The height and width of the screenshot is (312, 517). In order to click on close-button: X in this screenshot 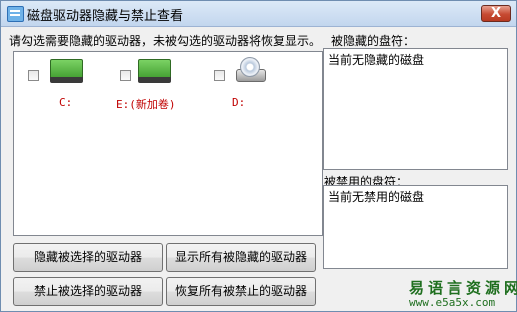, I will do `click(496, 13)`.